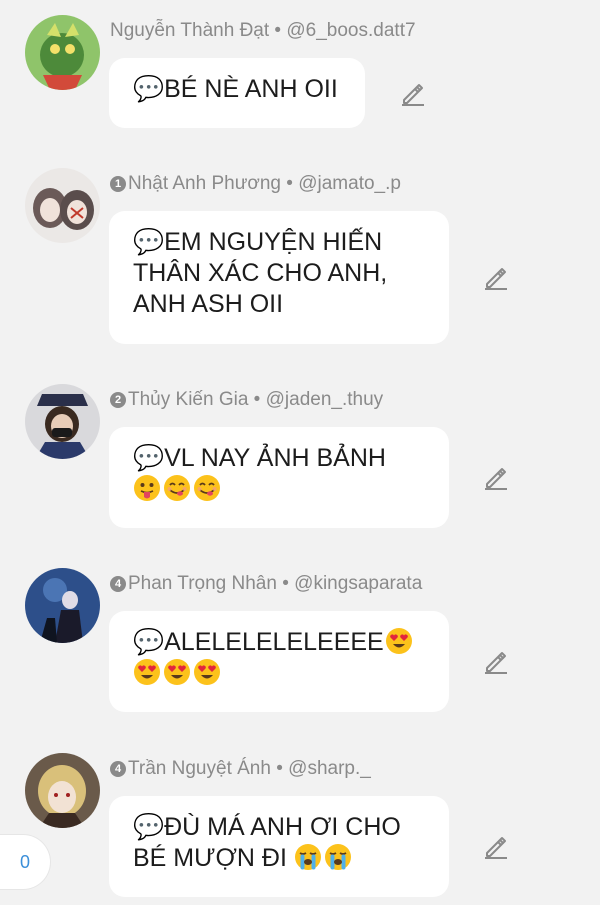  Describe the element at coordinates (358, 583) in the screenshot. I see `author-handle: @kingsaparata` at that location.